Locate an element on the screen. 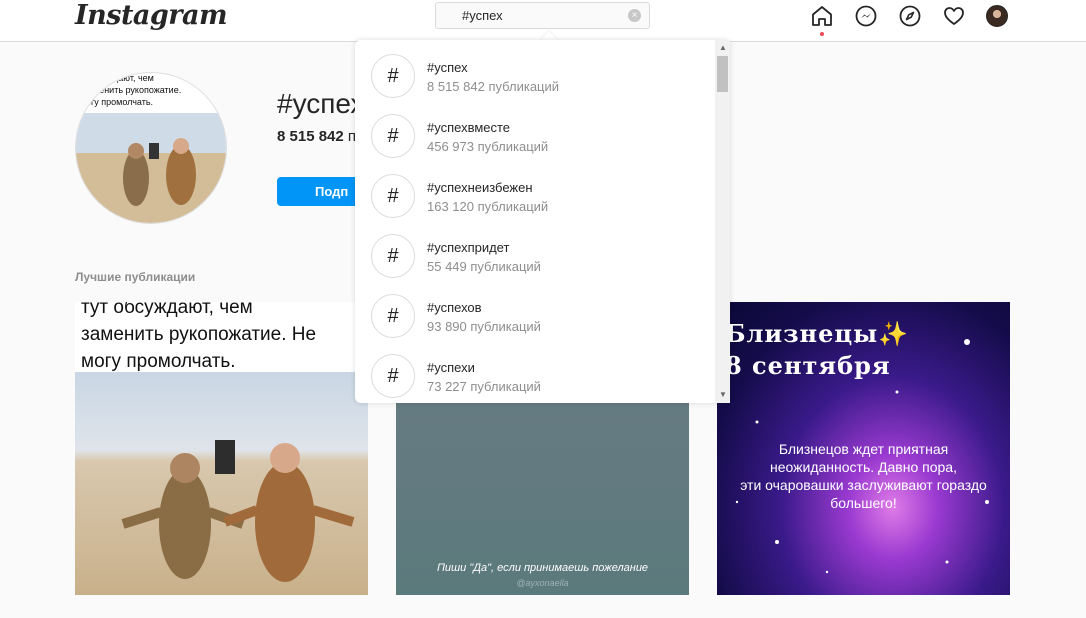 This screenshot has height=618, width=1086. publication-count: 8 515 842 п is located at coordinates (316, 136).